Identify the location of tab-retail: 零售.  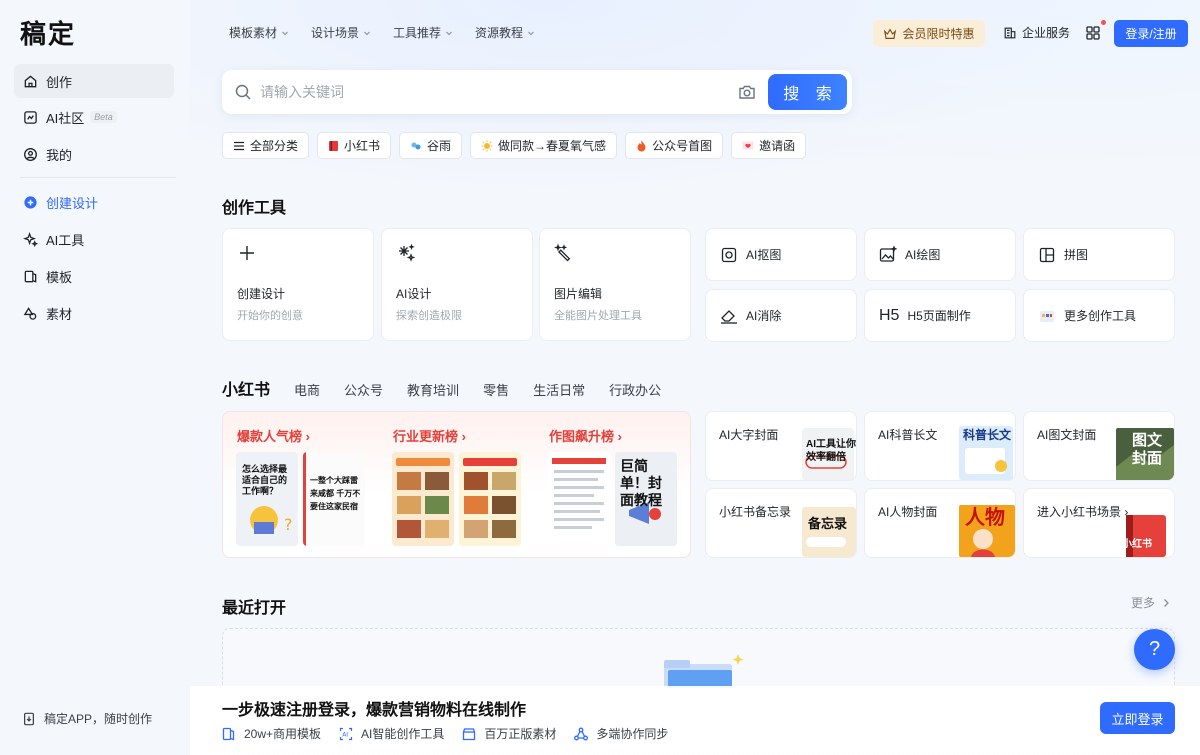
(496, 389).